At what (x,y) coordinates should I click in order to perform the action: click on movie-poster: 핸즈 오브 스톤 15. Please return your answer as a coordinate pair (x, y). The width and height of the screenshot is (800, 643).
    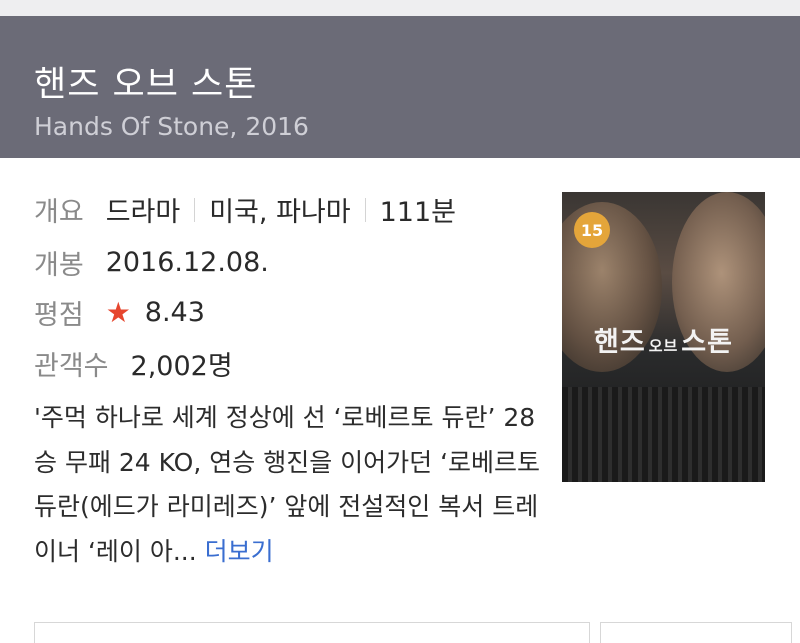
    Looking at the image, I should click on (663, 337).